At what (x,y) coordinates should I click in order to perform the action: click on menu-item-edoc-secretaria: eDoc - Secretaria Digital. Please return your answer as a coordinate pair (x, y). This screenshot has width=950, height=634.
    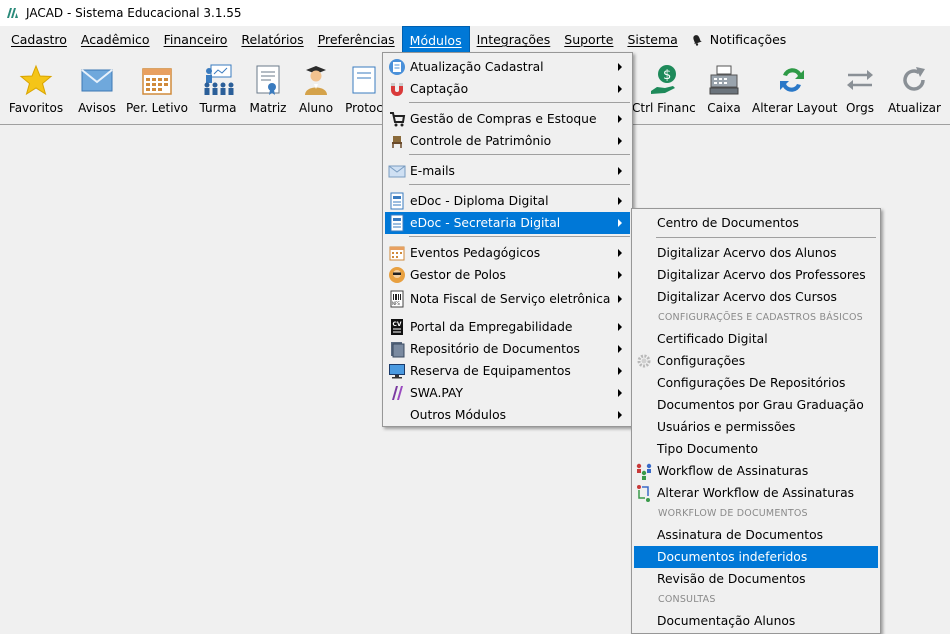
    Looking at the image, I should click on (507, 223).